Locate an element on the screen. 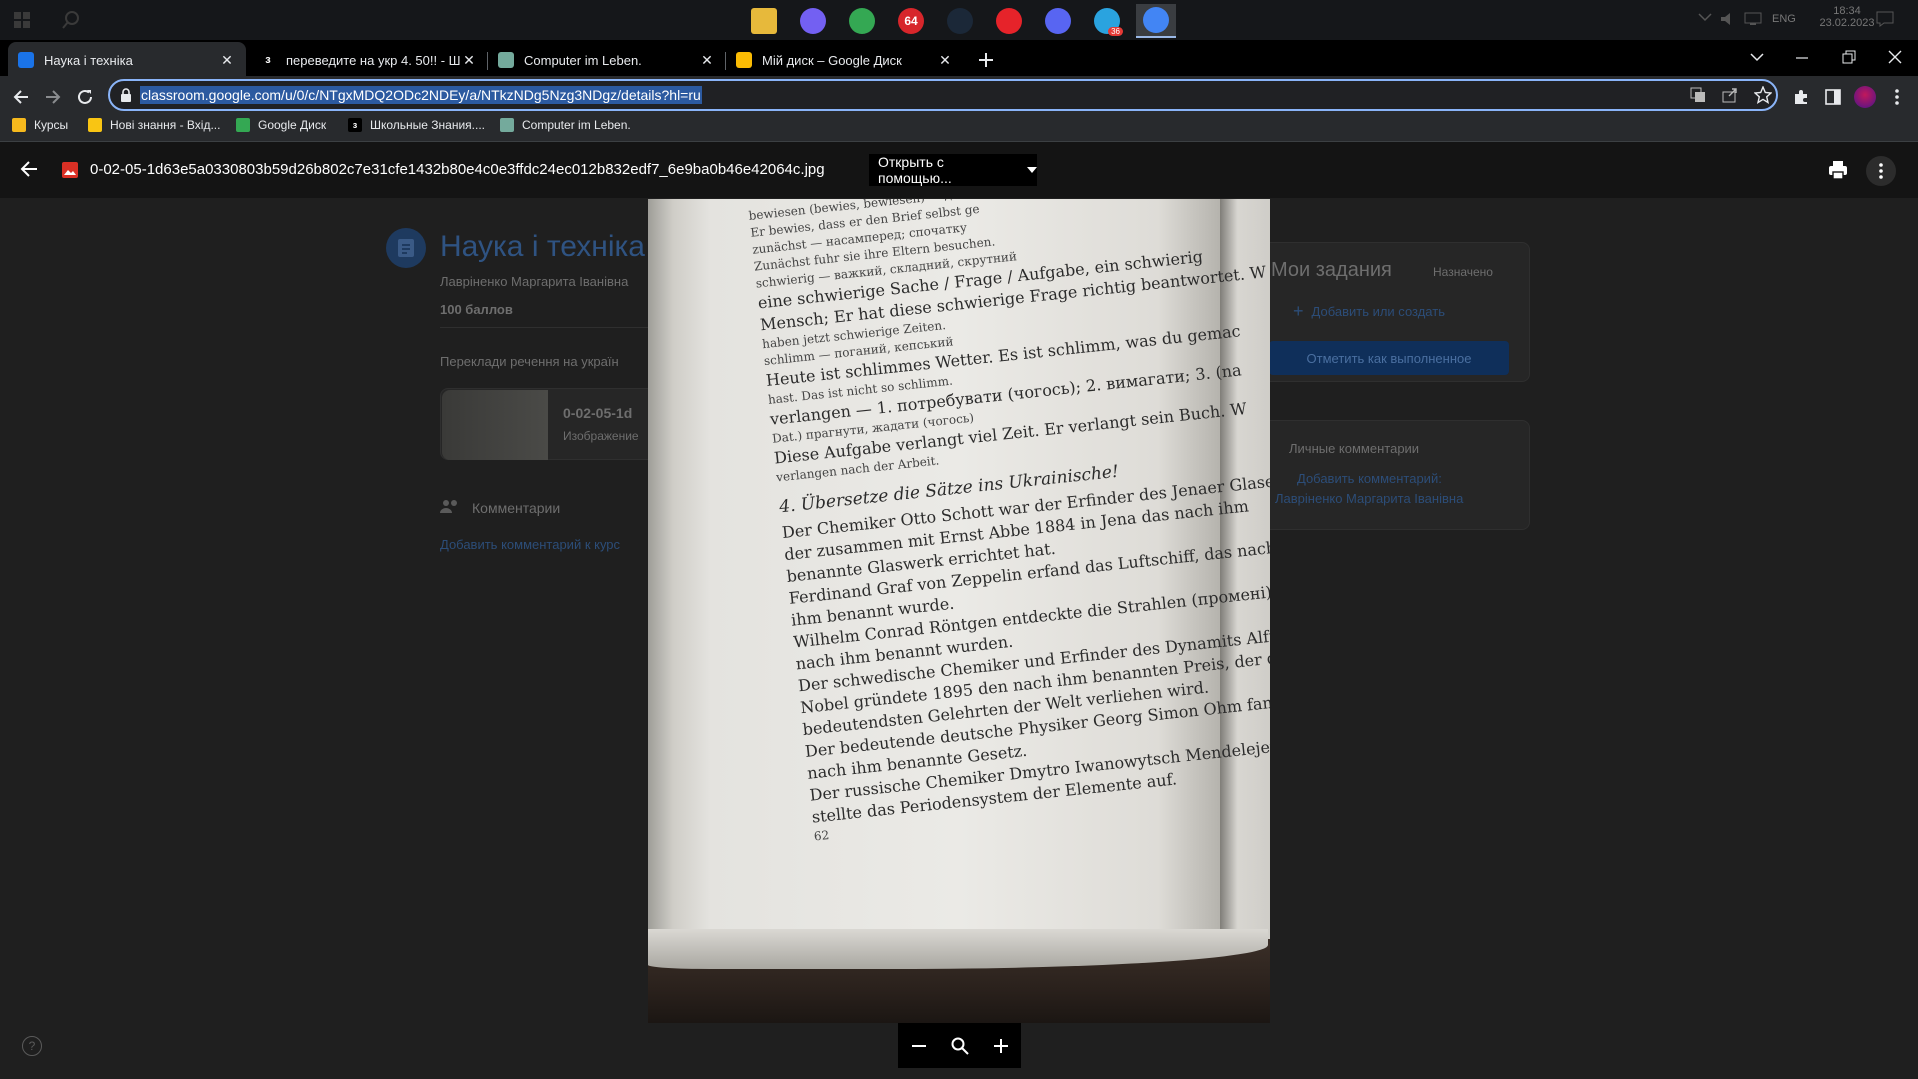 The image size is (1918, 1079). points: 100 баллов is located at coordinates (476, 309).